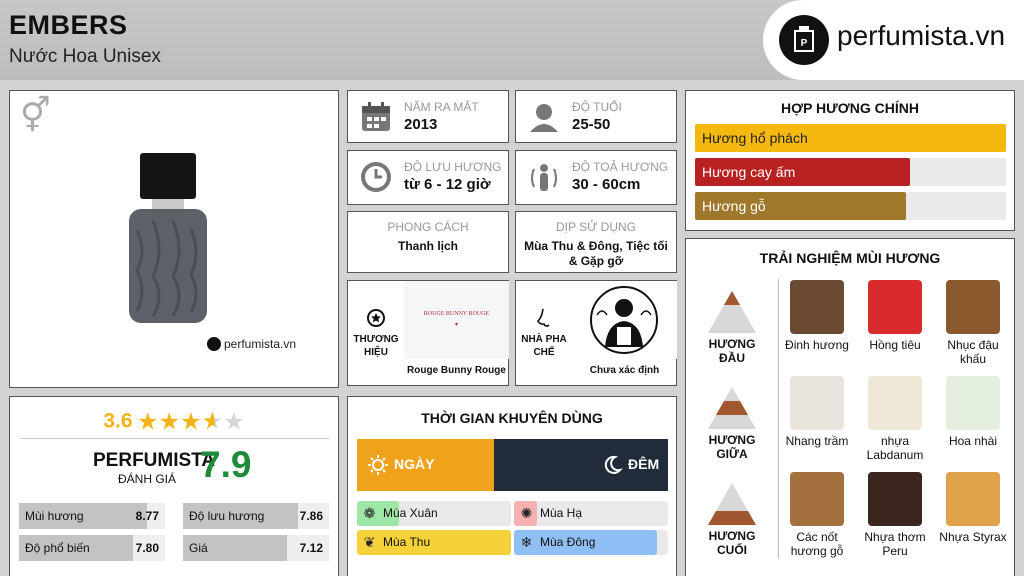 This screenshot has width=1024, height=576. Describe the element at coordinates (414, 464) in the screenshot. I see `day-label: NGÀY` at that location.